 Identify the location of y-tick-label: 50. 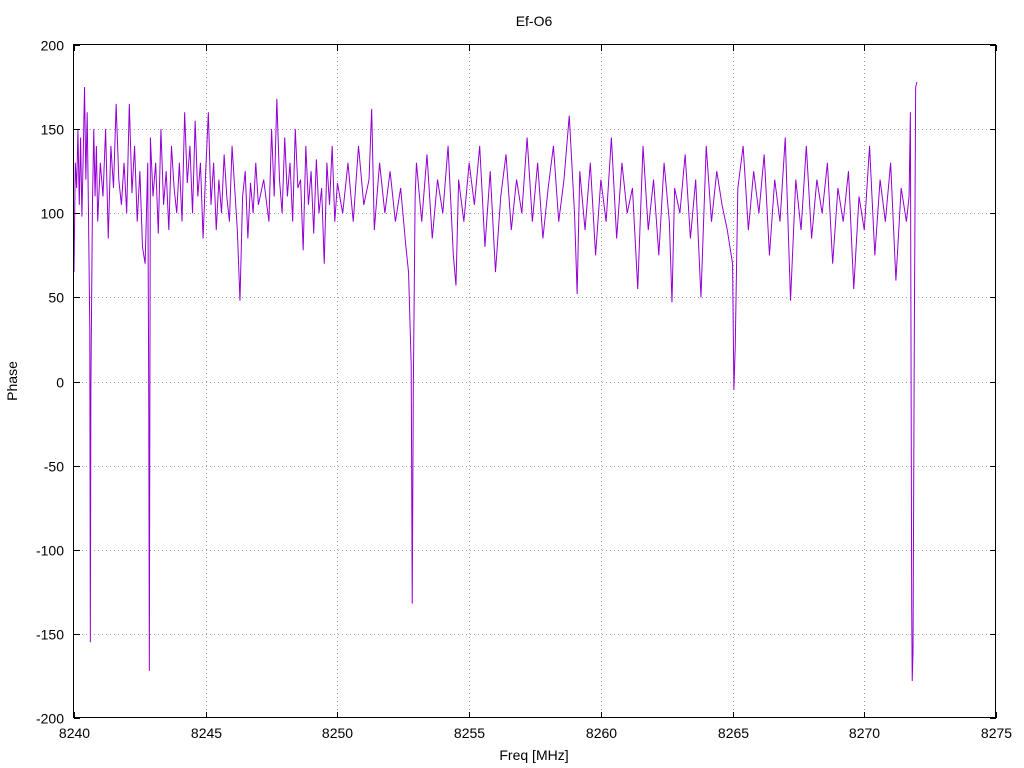
(56, 298).